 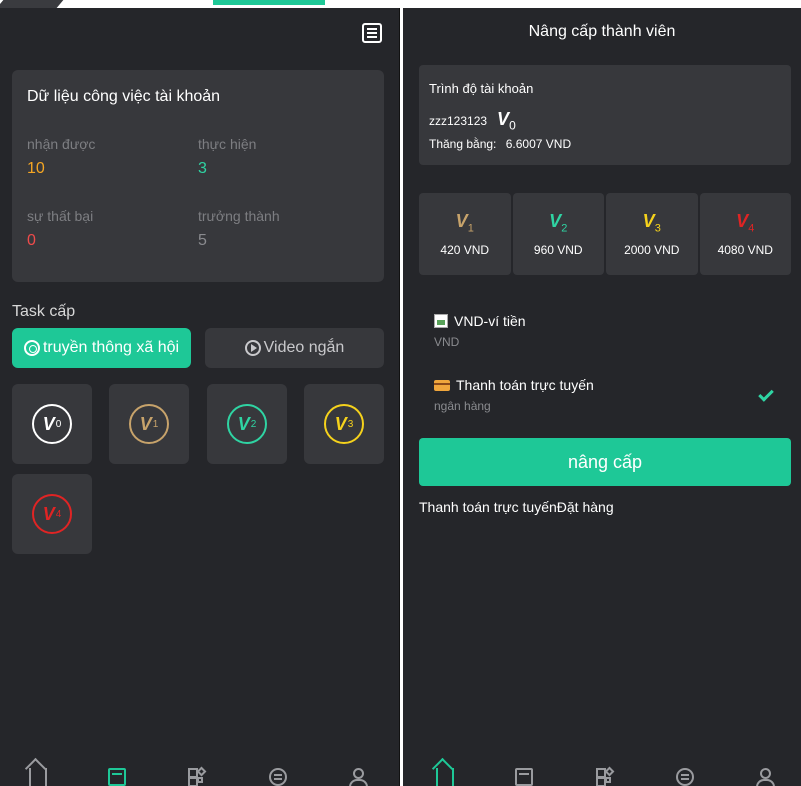 What do you see at coordinates (372, 33) in the screenshot?
I see `list-icon` at bounding box center [372, 33].